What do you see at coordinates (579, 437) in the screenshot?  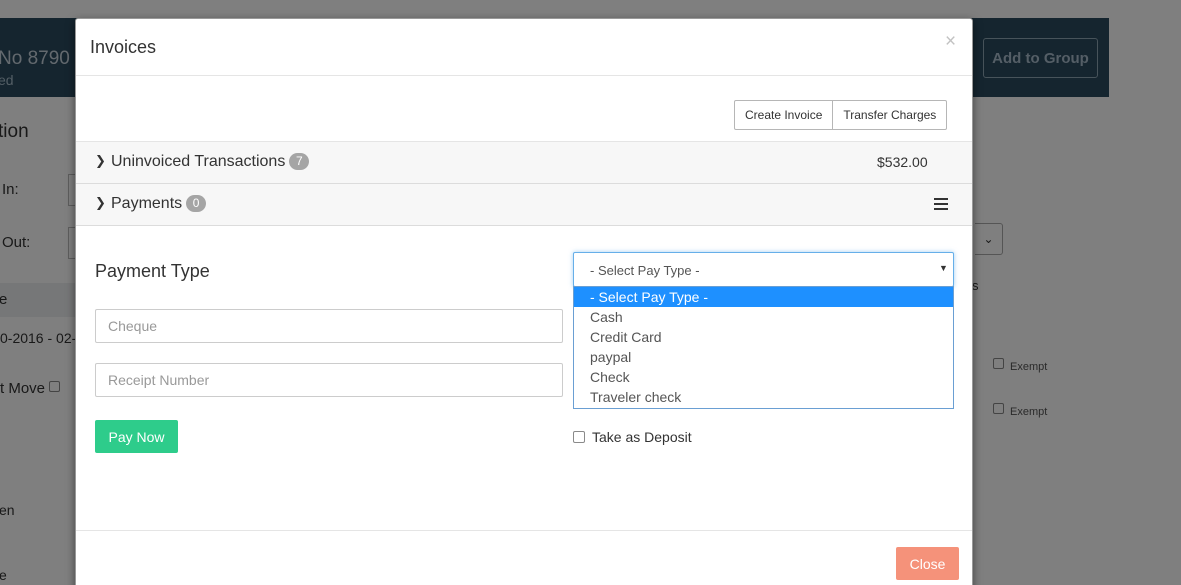 I see `take-as-deposit-checkbox` at bounding box center [579, 437].